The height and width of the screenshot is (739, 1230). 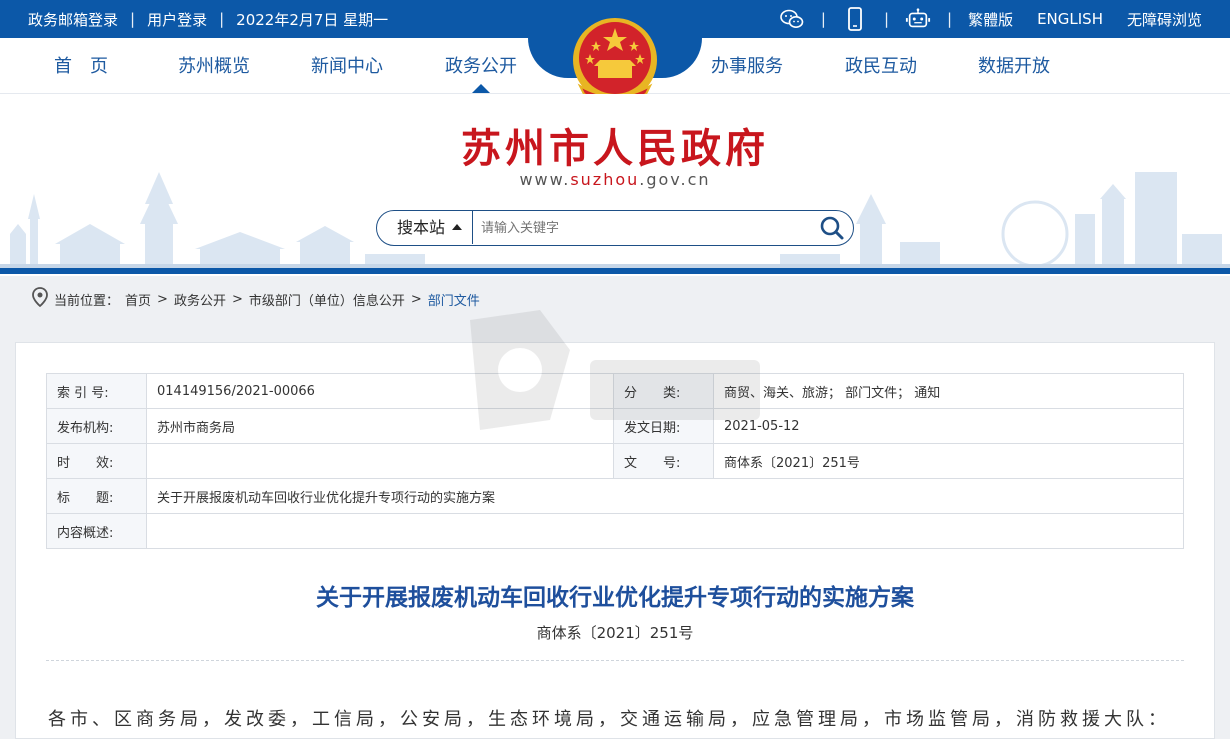 I want to click on traditional-chinese-link: 繁體版, so click(x=990, y=19).